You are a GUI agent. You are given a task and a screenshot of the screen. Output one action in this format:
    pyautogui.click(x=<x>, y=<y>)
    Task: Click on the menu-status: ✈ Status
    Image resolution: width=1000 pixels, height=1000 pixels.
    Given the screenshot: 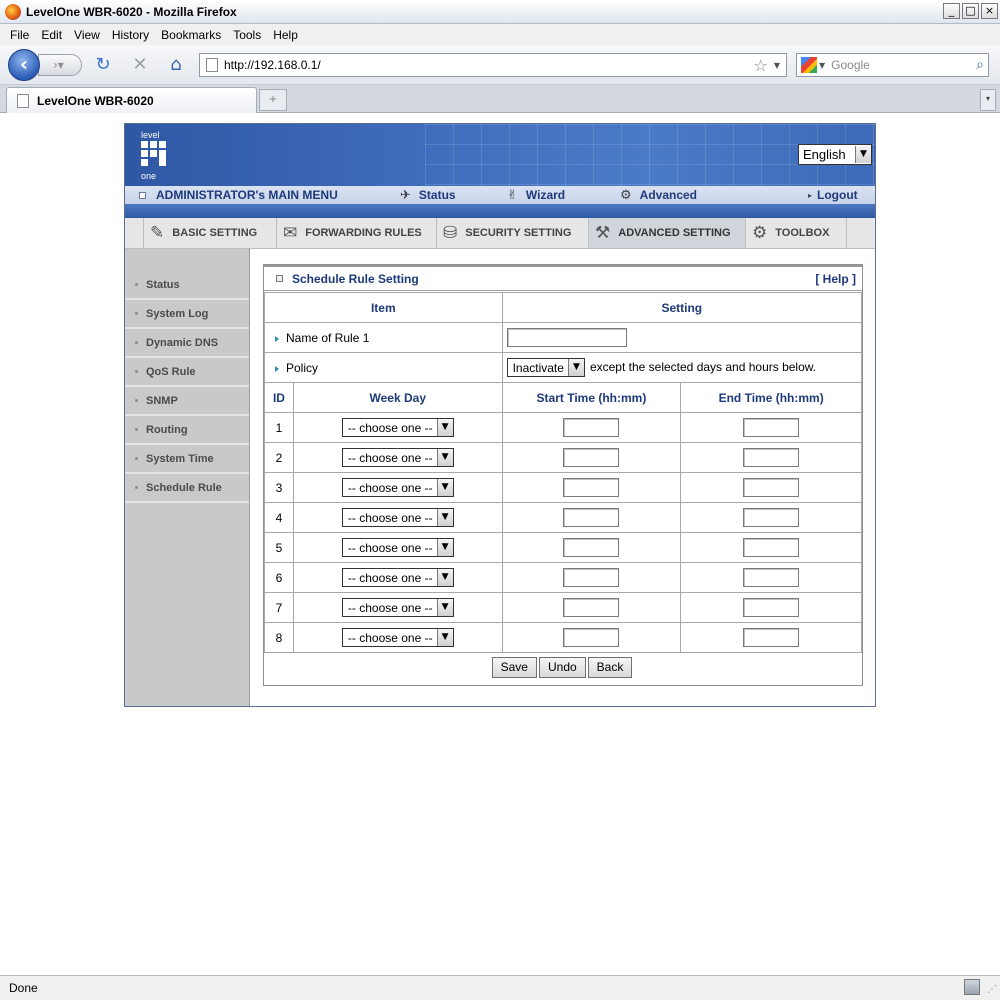 What is the action you would take?
    pyautogui.click(x=428, y=195)
    